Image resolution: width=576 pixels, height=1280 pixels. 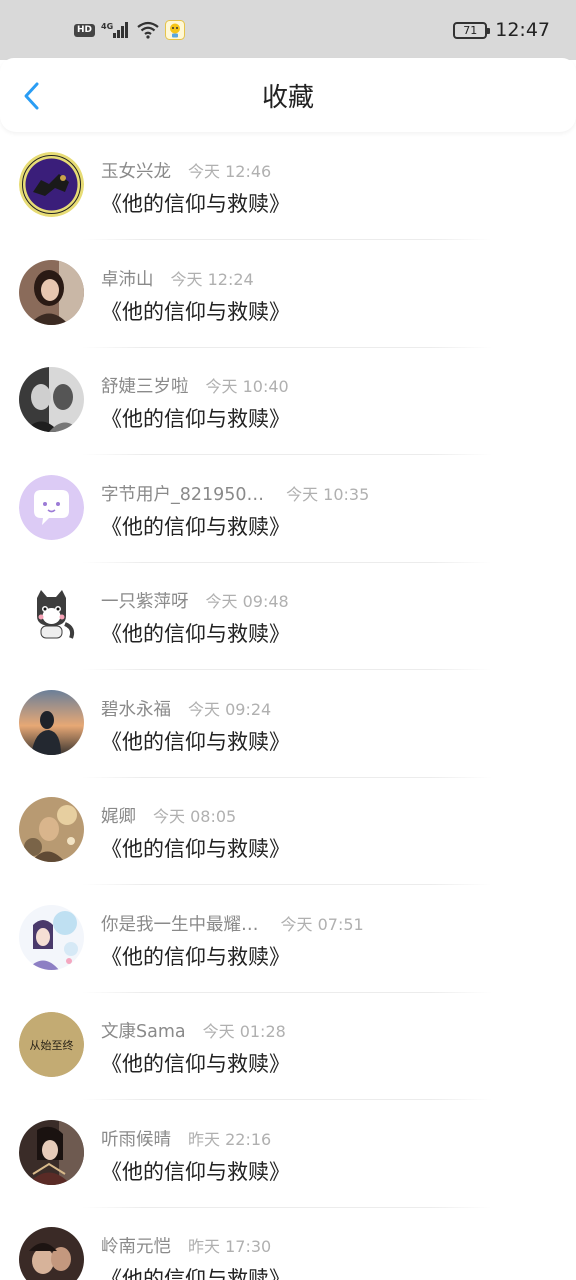 I want to click on timestamp: 昨天 22:16, so click(x=230, y=1139).